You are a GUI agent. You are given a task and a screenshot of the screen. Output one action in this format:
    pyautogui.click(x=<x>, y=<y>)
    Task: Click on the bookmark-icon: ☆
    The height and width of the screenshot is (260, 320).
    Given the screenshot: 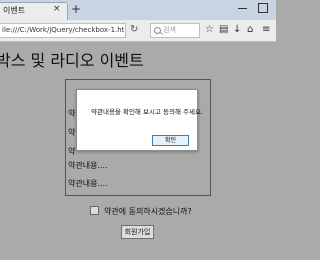 What is the action you would take?
    pyautogui.click(x=209, y=29)
    